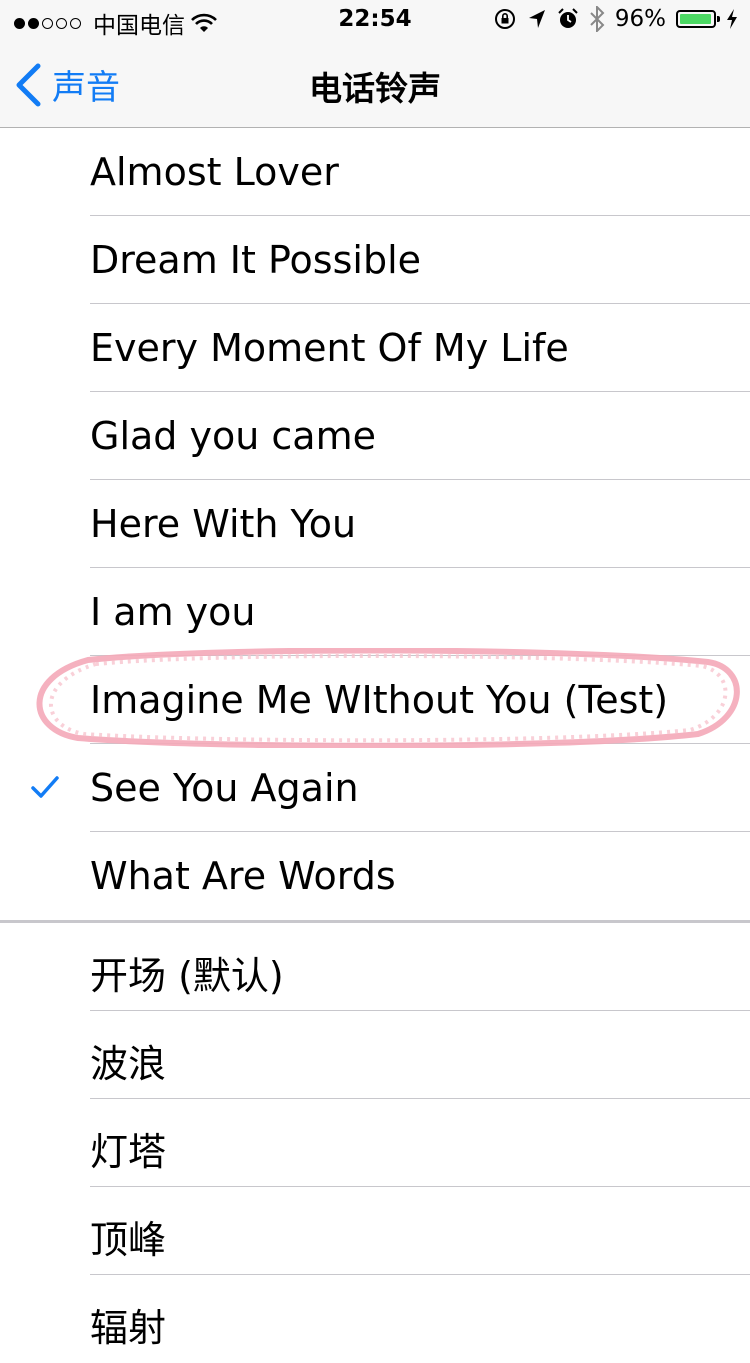 Image resolution: width=750 pixels, height=1363 pixels. Describe the element at coordinates (128, 1328) in the screenshot. I see `ringtone-label: 辐射` at that location.